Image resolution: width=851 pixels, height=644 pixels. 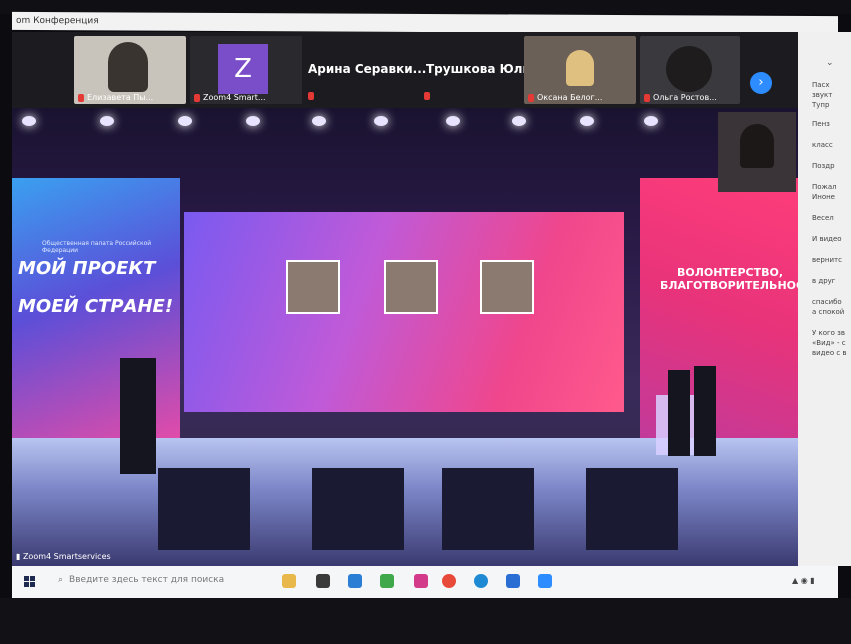 What do you see at coordinates (289, 581) in the screenshot?
I see `explorer-icon` at bounding box center [289, 581].